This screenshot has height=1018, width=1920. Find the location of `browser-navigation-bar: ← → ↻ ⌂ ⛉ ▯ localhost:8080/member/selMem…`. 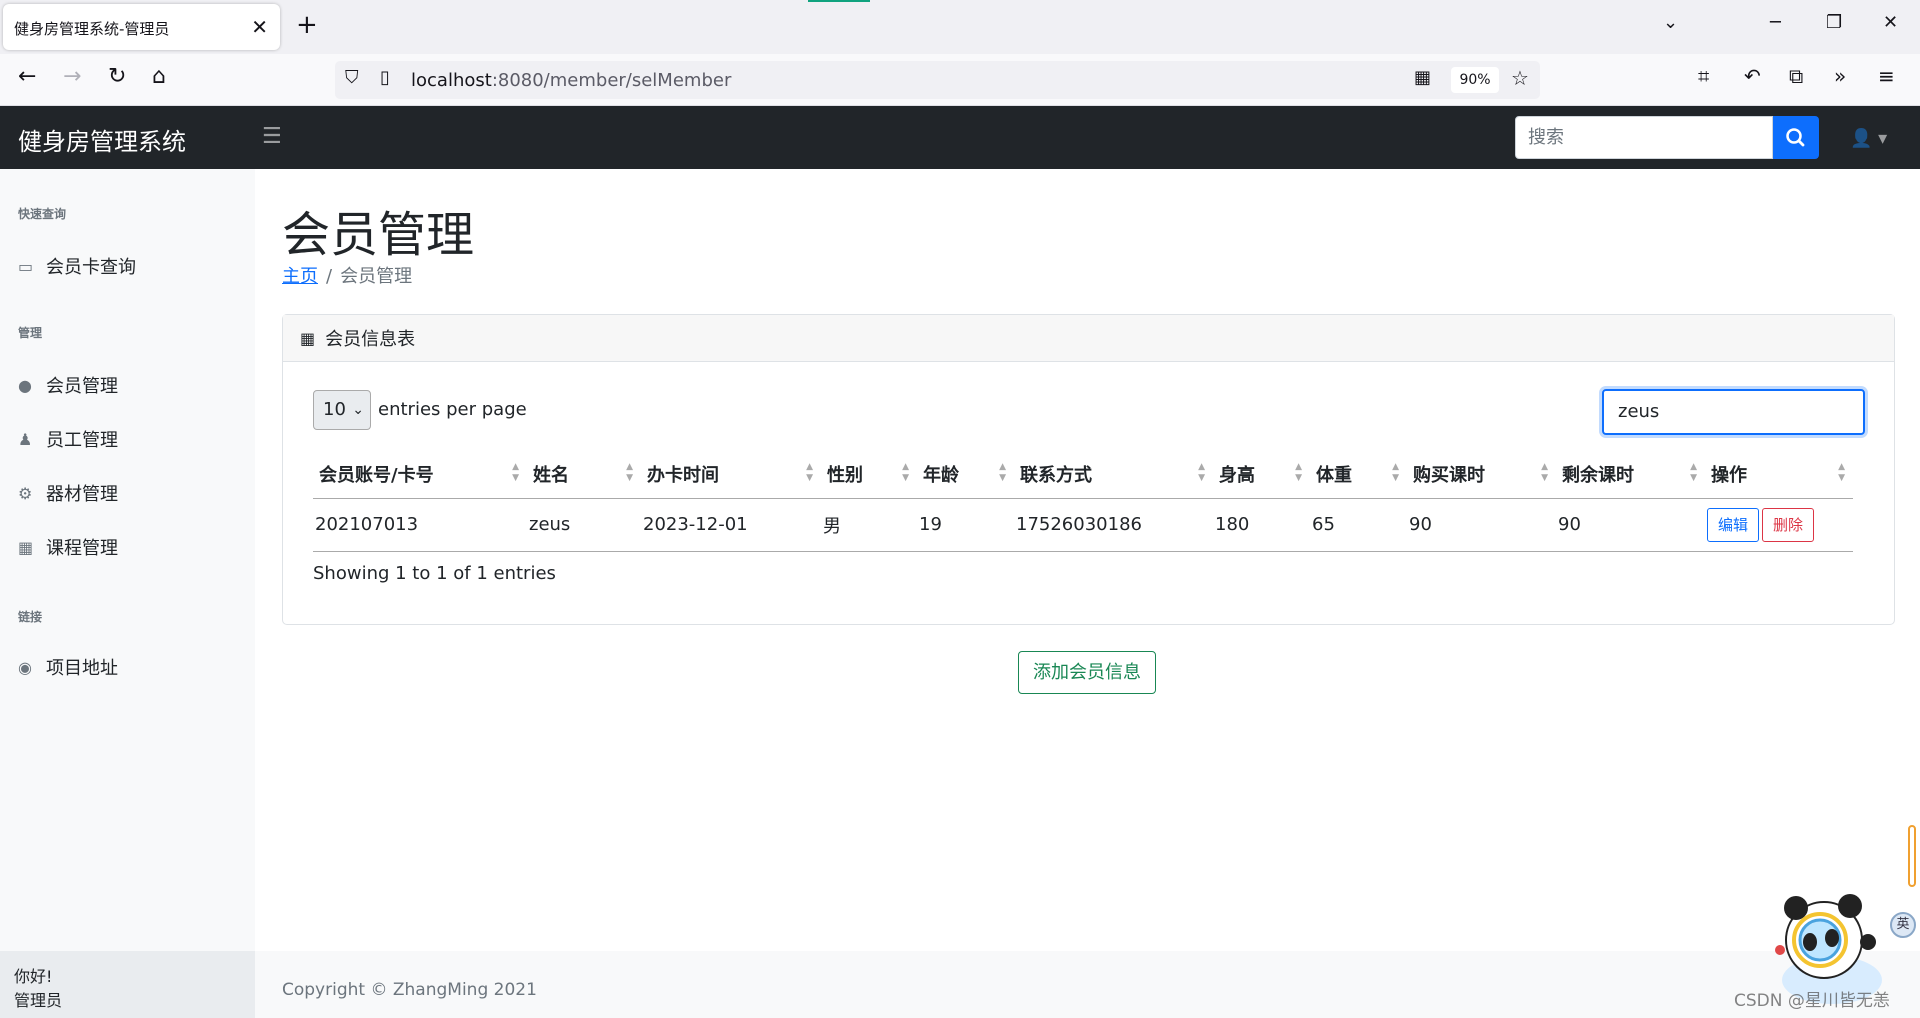

browser-navigation-bar: ← → ↻ ⌂ ⛉ ▯ localhost:8080/member/selMem… is located at coordinates (960, 80).